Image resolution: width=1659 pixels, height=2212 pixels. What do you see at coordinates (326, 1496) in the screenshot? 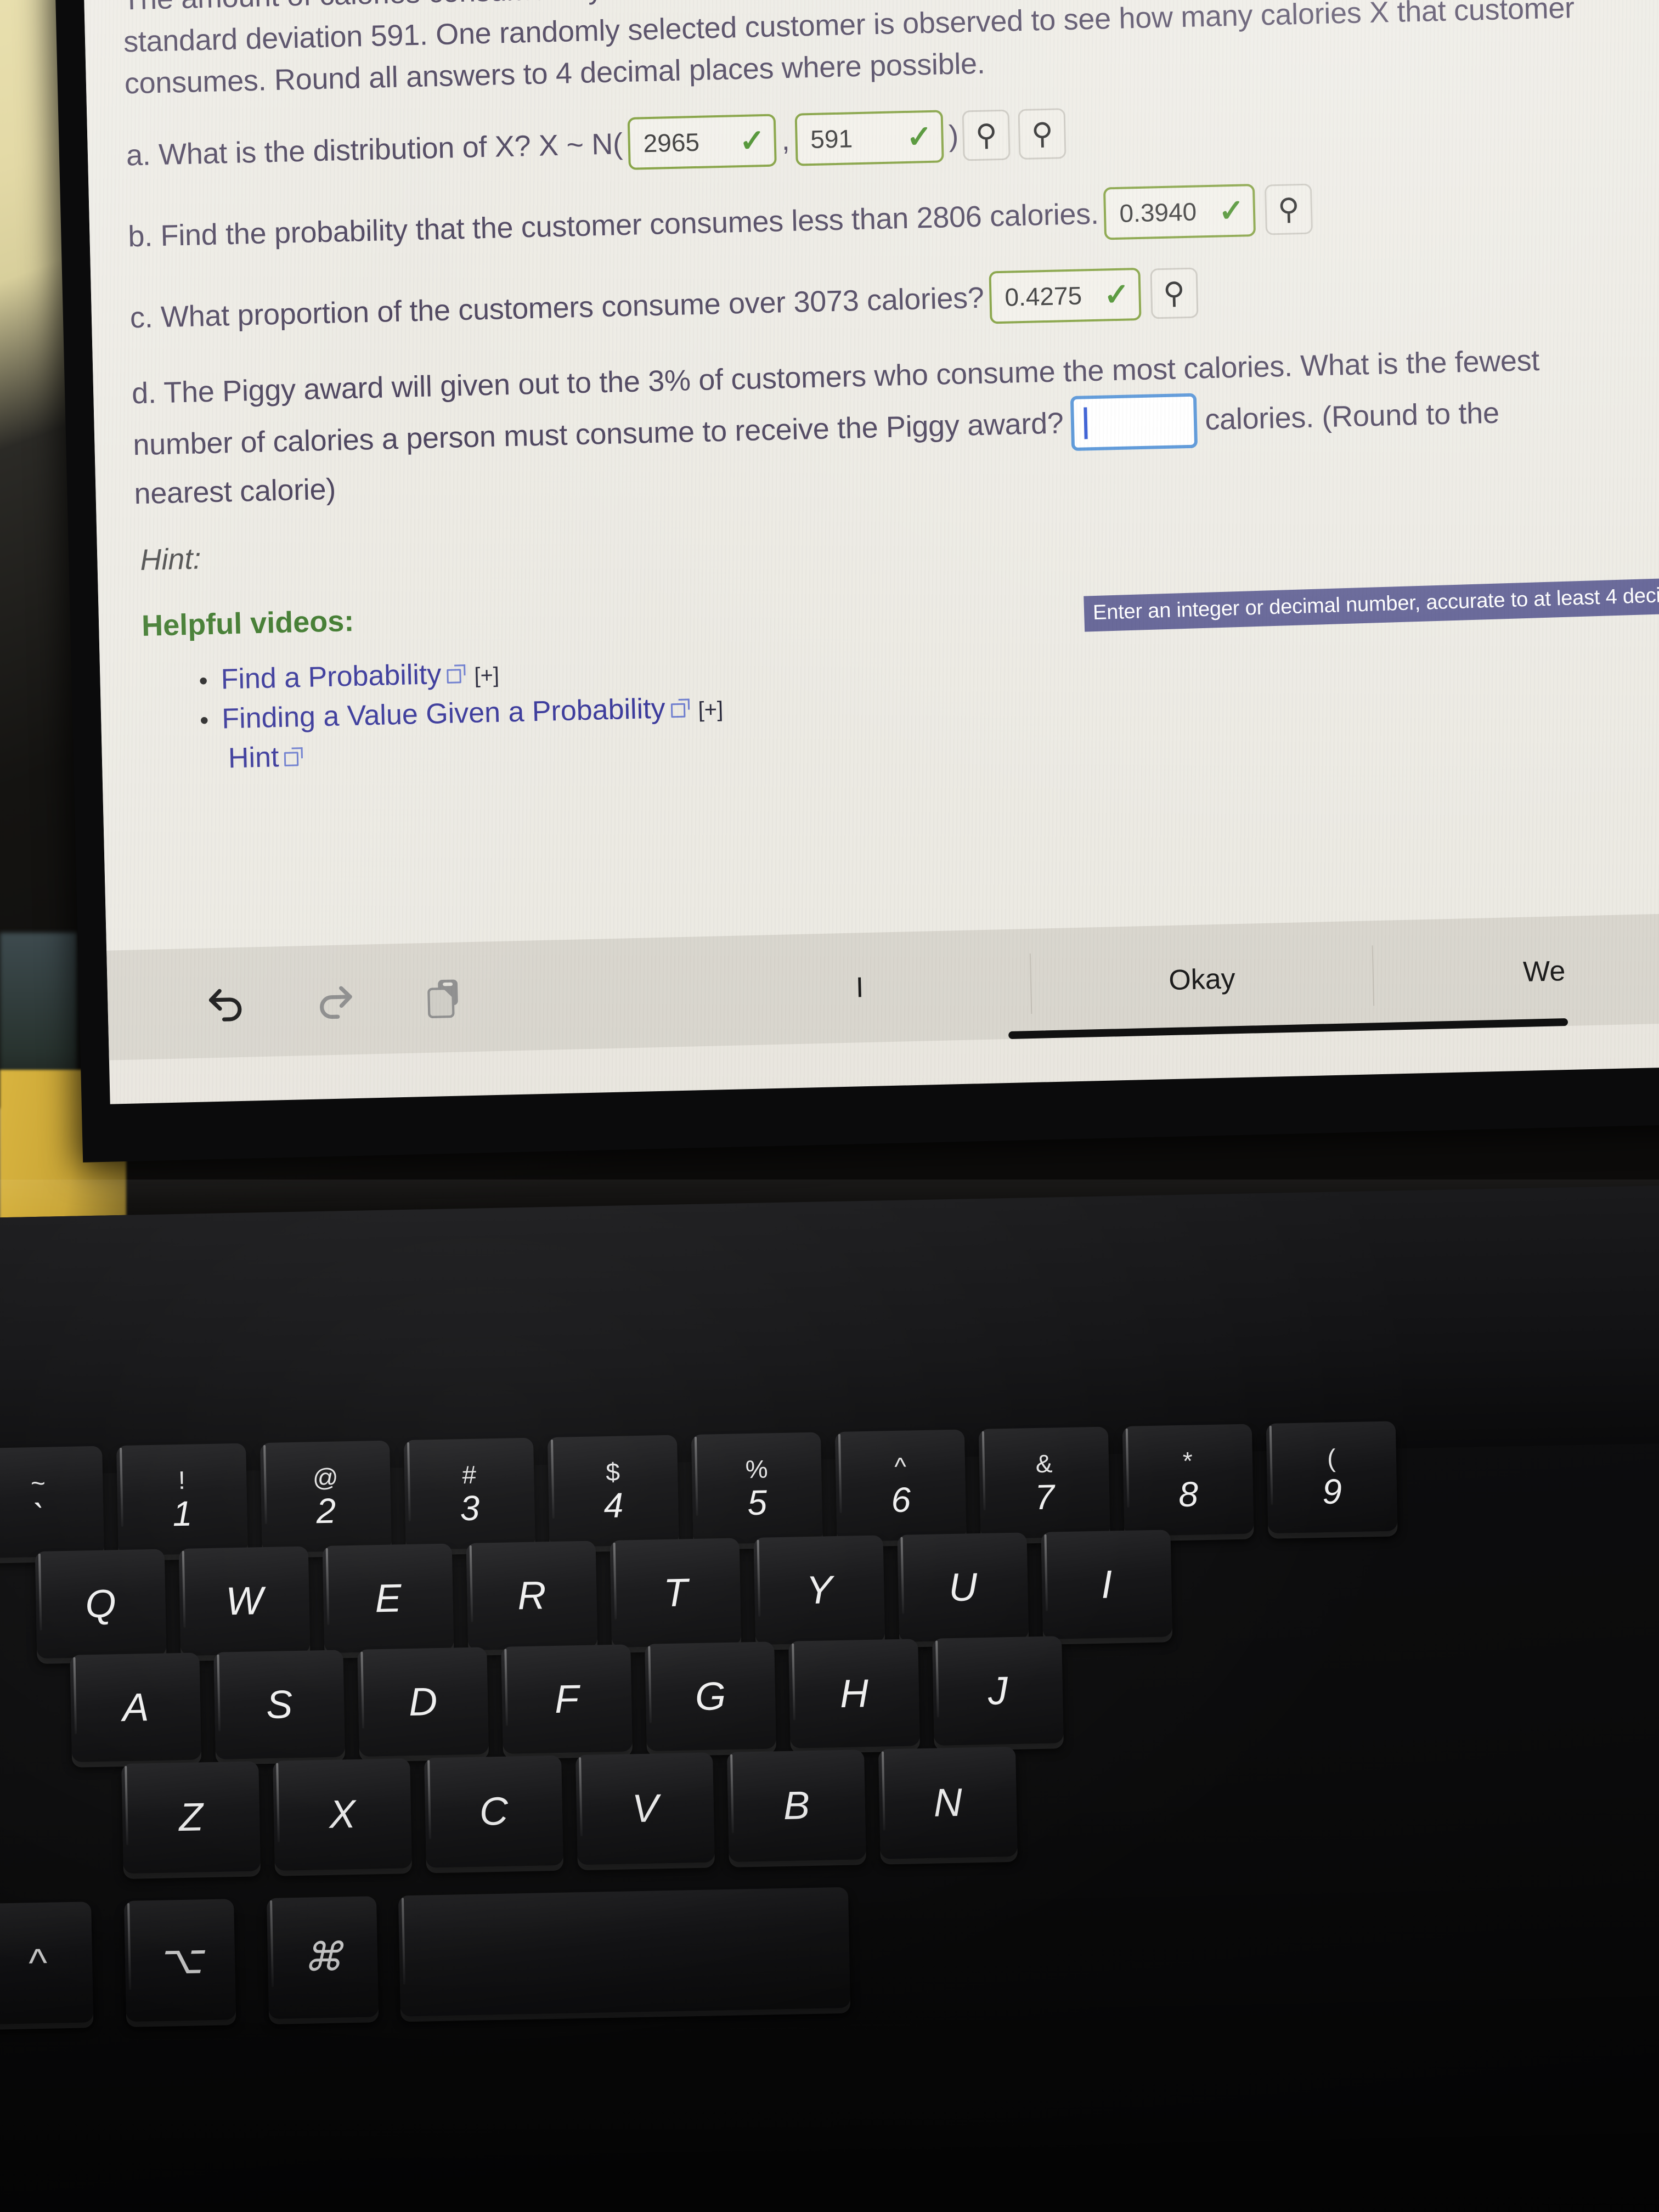
I see `key-2: @2` at bounding box center [326, 1496].